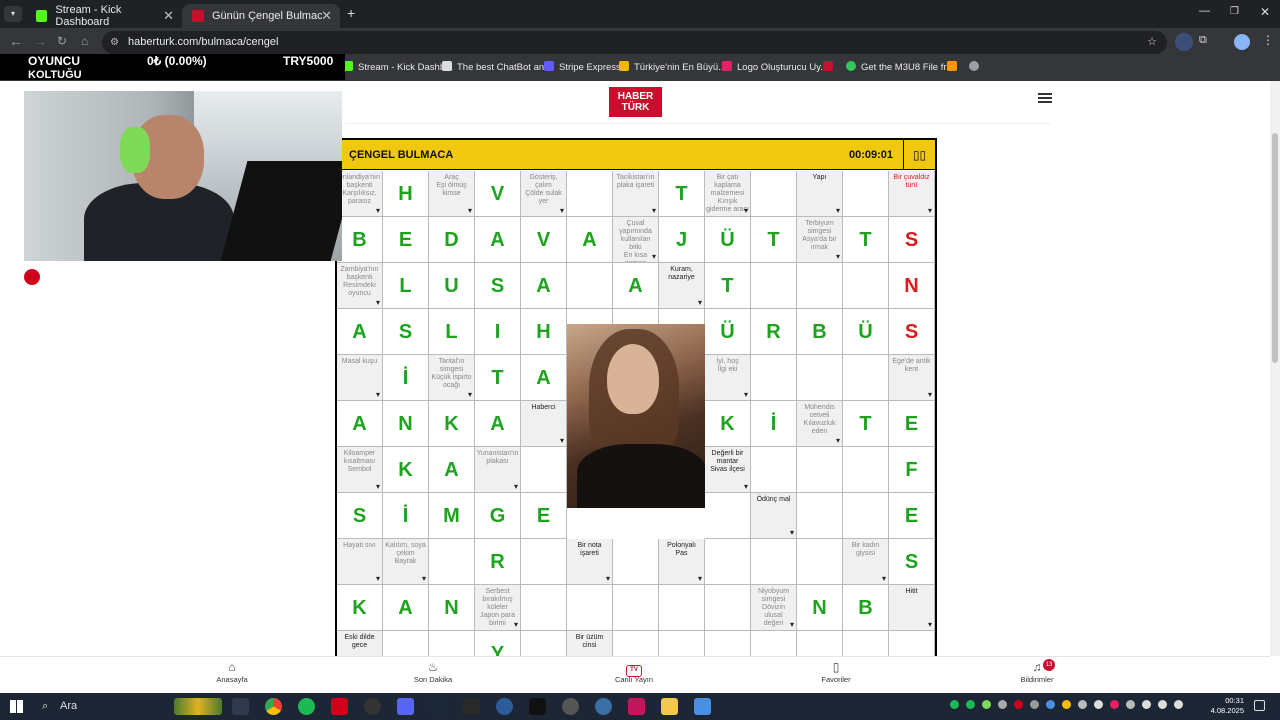  I want to click on network-app-icon, so click(702, 706).